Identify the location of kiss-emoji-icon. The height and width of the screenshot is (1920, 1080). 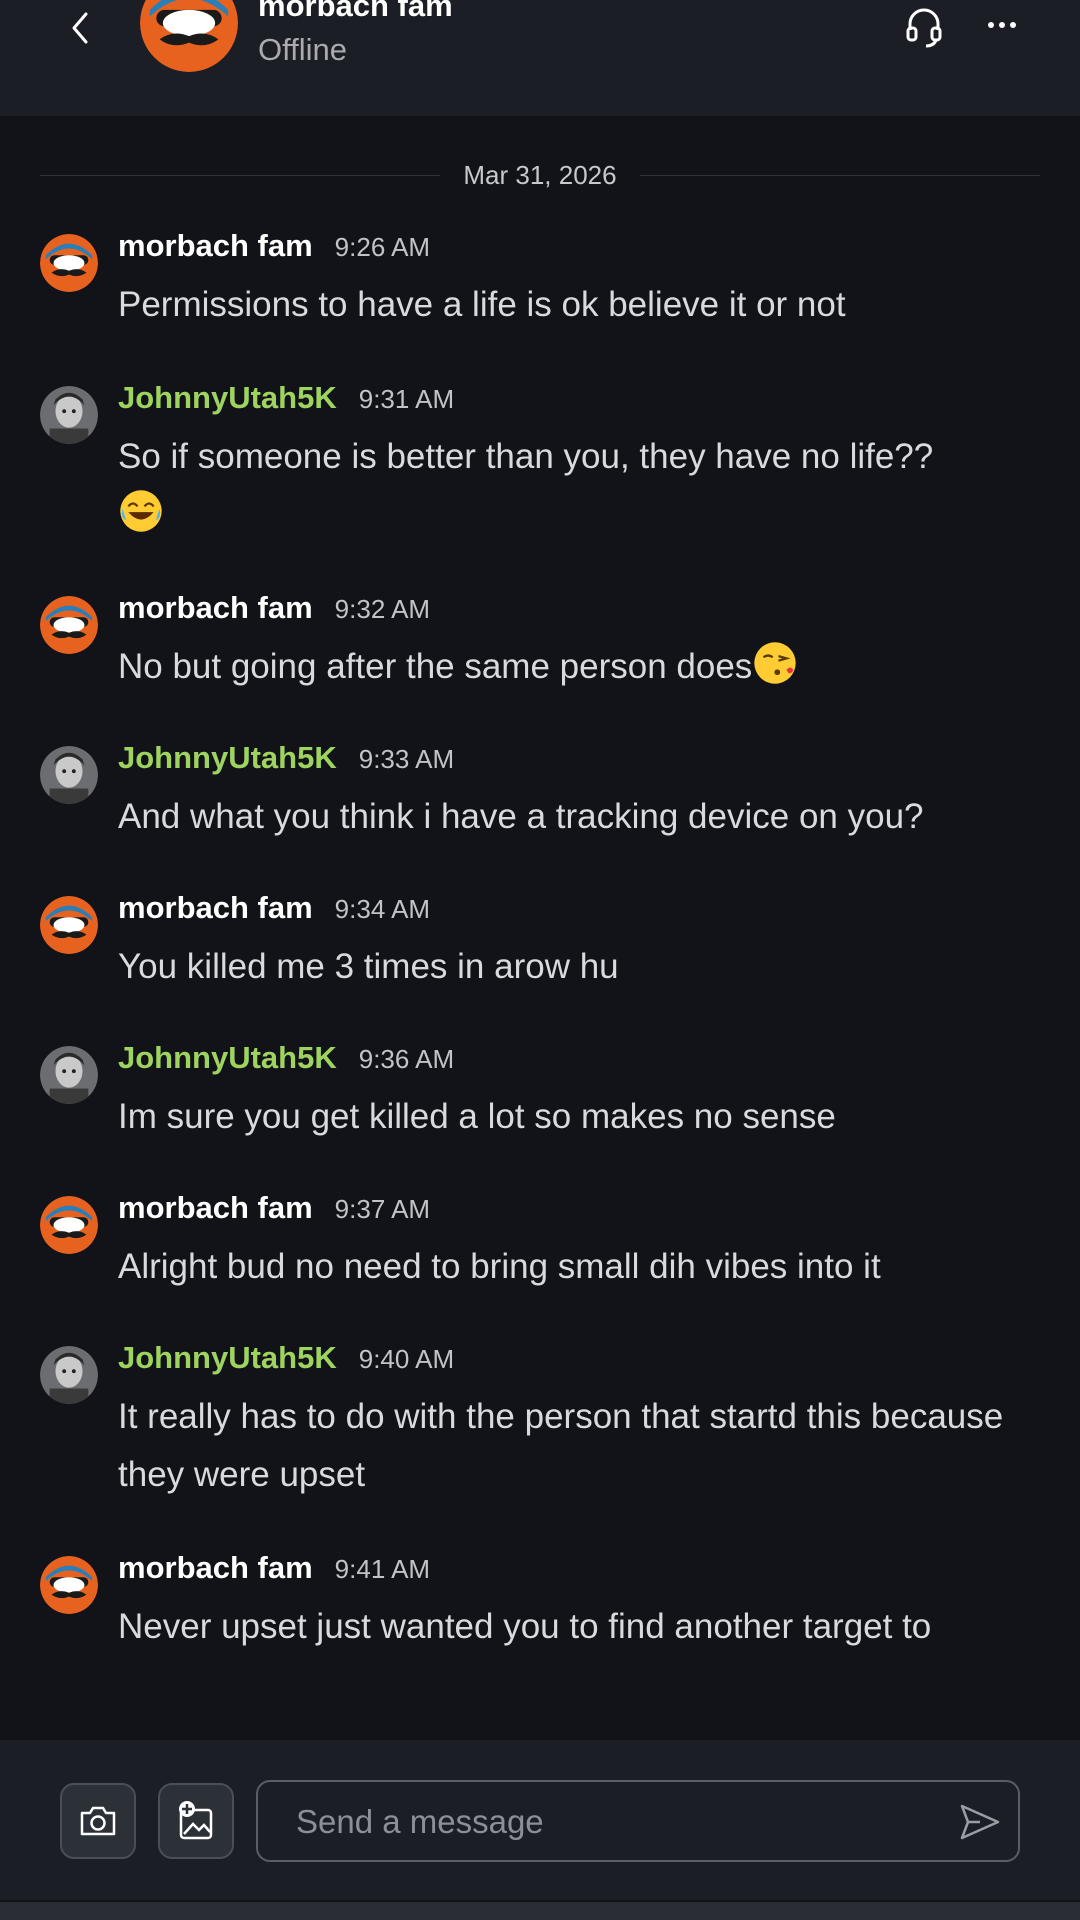
(775, 663).